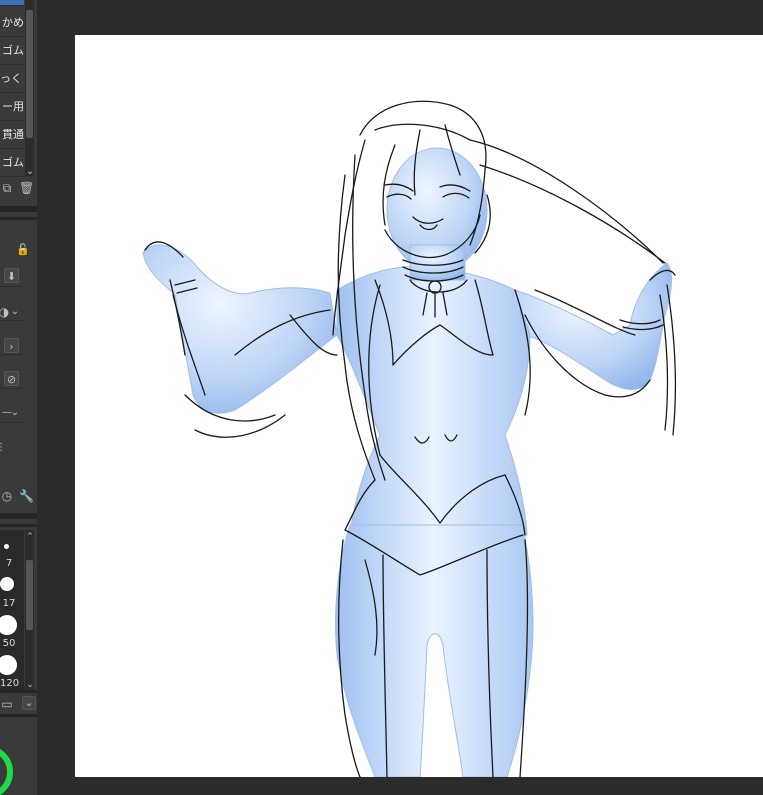  Describe the element at coordinates (7, 496) in the screenshot. I see `stabilizer-icon: ◷` at that location.